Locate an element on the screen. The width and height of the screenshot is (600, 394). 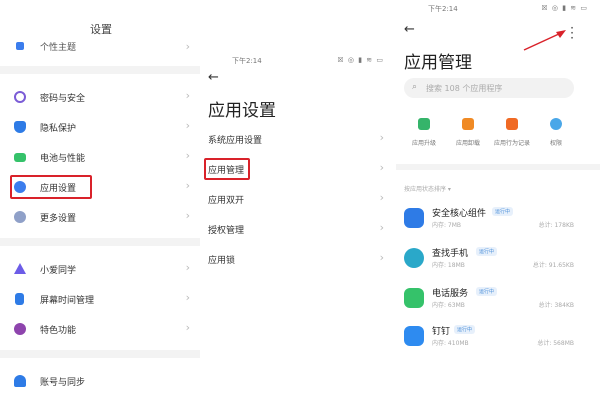
record-icon is located at coordinates (512, 124).